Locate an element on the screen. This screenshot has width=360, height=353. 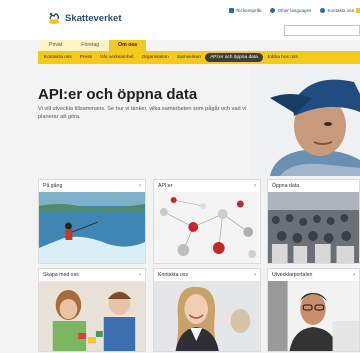
search-input is located at coordinates (322, 30).